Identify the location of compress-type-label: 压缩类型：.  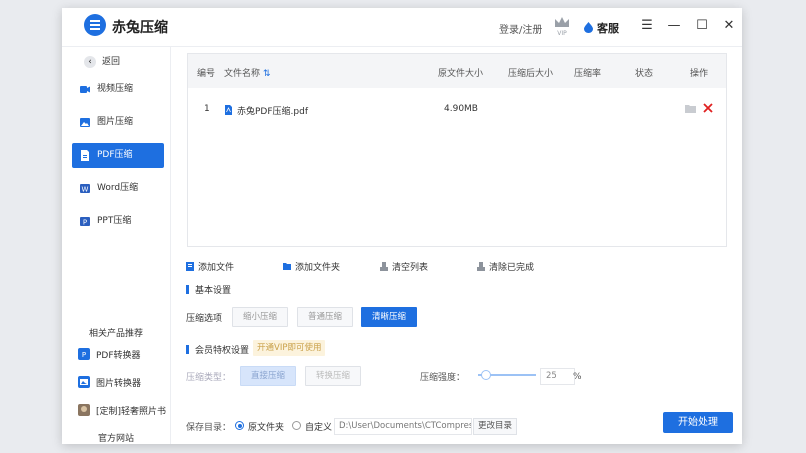
(209, 378).